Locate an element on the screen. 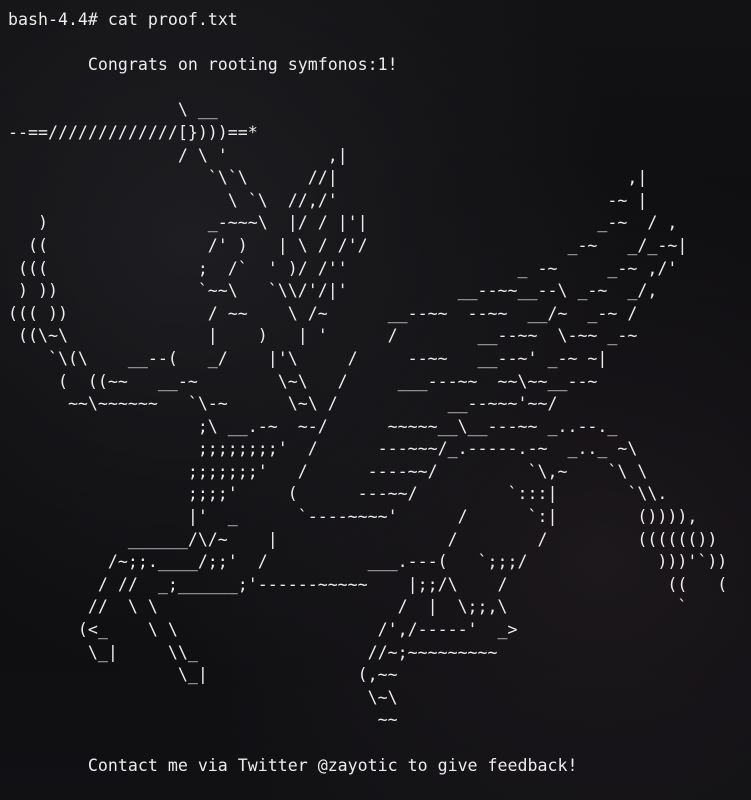 This screenshot has width=751, height=800. output-line: |' _ `----~~~~' / `:| ()))), is located at coordinates (353, 517).